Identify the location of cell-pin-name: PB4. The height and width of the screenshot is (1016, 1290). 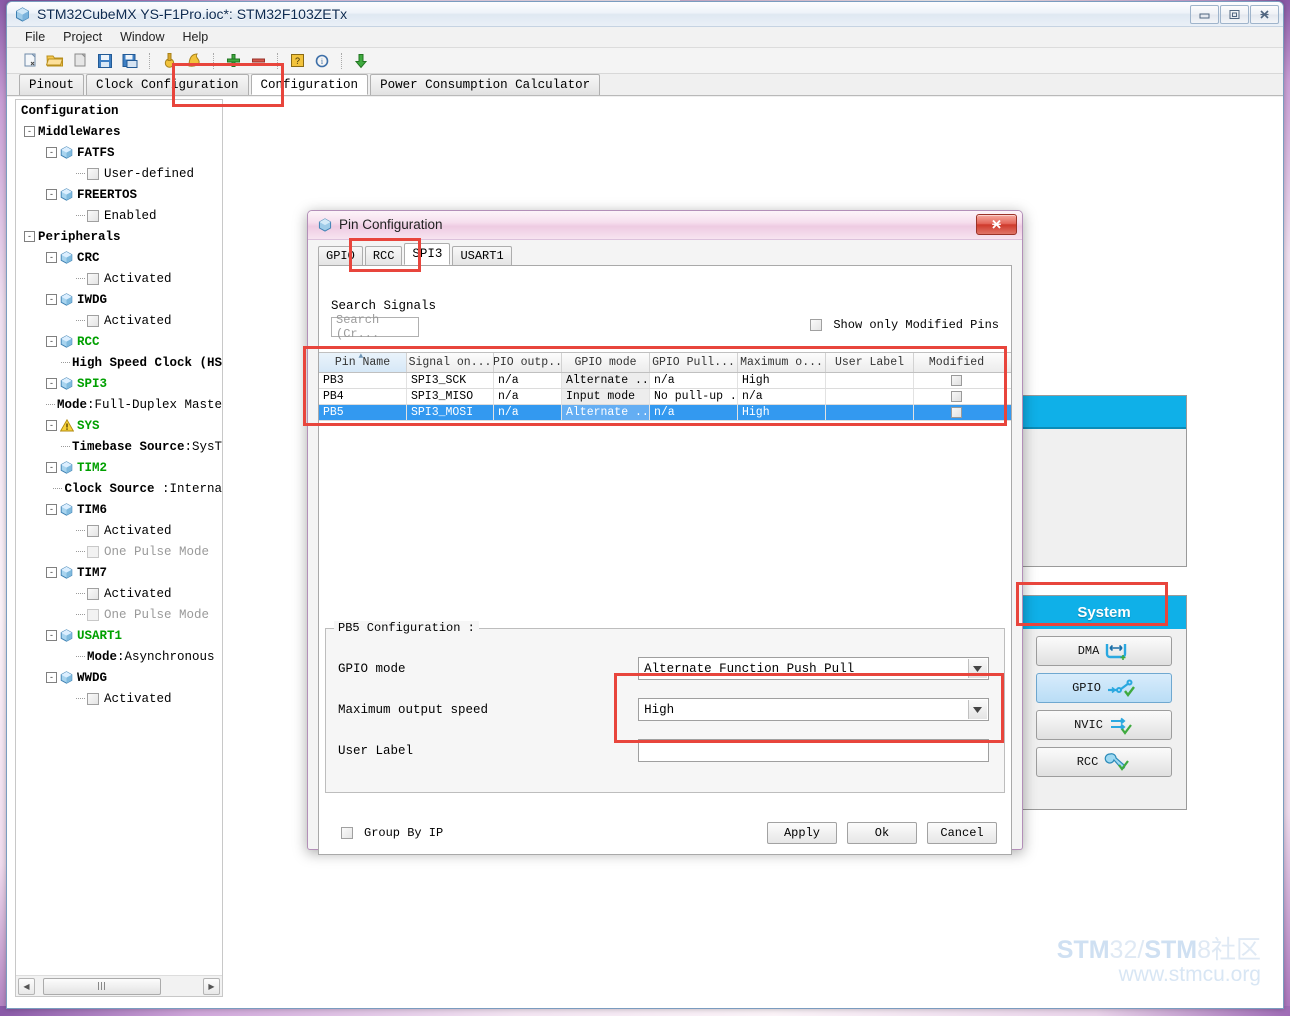
(363, 396).